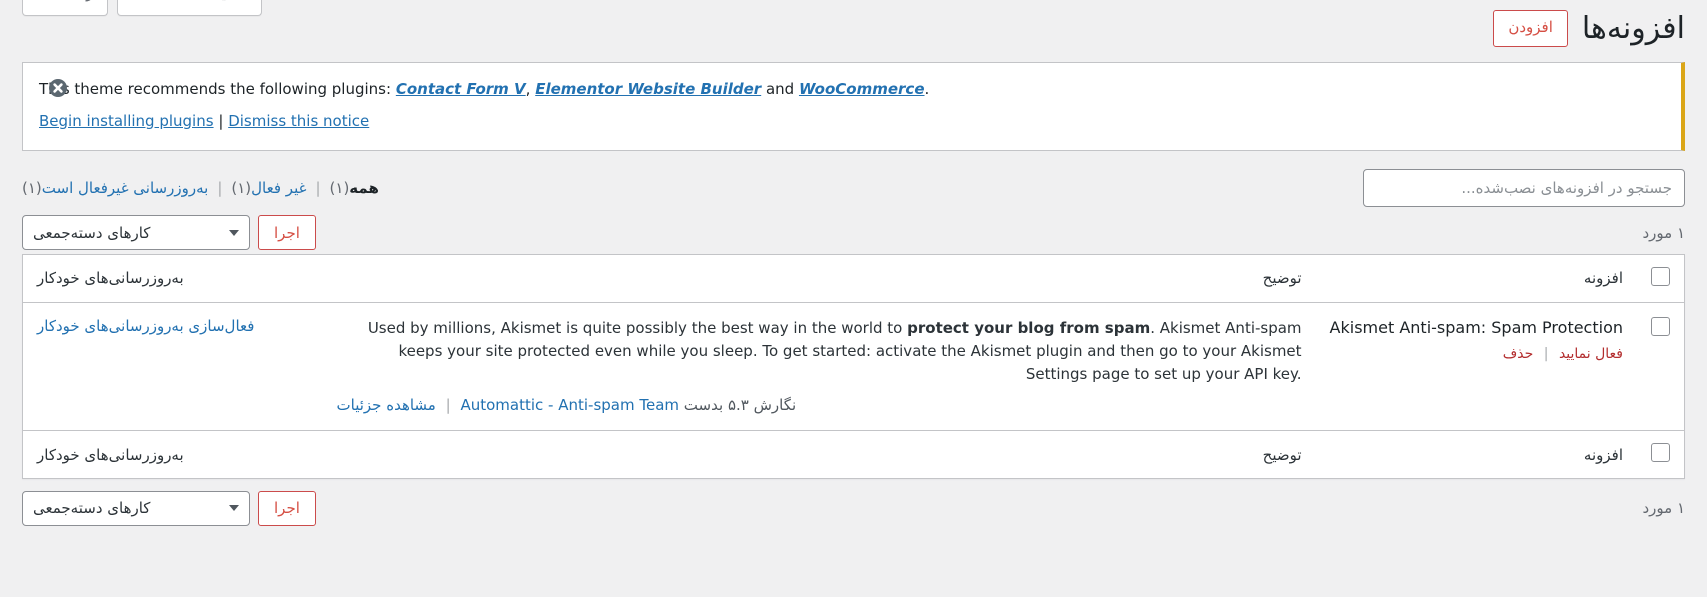 The width and height of the screenshot is (1707, 597). Describe the element at coordinates (1518, 354) in the screenshot. I see `delete-plugin-link: حذف` at that location.